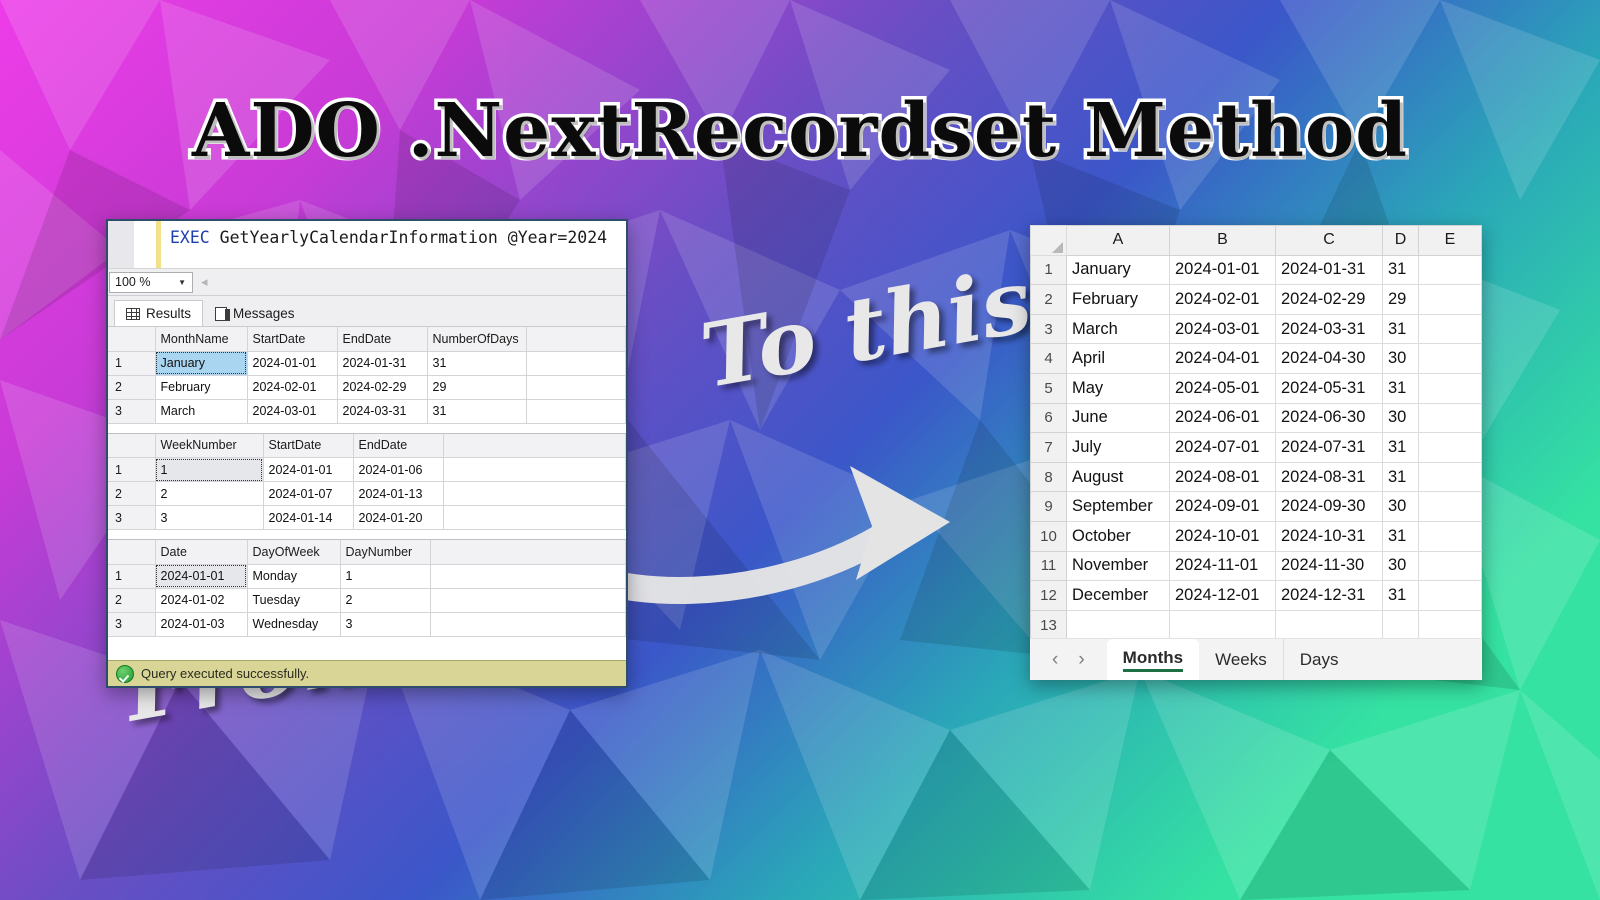  What do you see at coordinates (1118, 418) in the screenshot?
I see `excel-cell: June` at bounding box center [1118, 418].